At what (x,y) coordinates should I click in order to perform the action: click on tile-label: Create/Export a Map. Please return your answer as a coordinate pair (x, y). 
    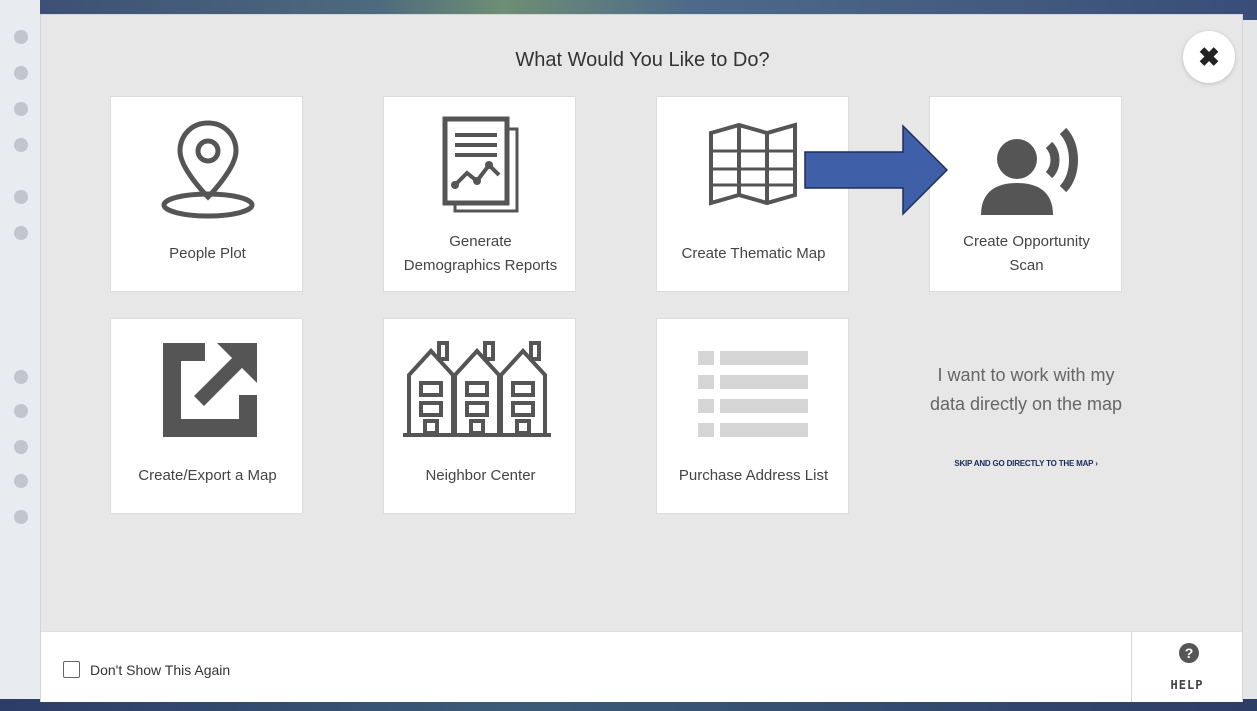
    Looking at the image, I should click on (207, 475).